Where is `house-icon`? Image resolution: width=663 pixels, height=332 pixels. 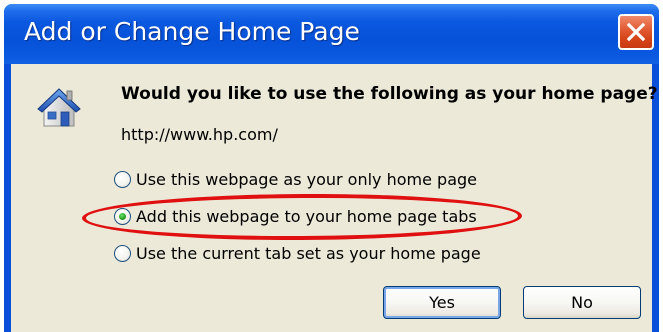
house-icon is located at coordinates (59, 107).